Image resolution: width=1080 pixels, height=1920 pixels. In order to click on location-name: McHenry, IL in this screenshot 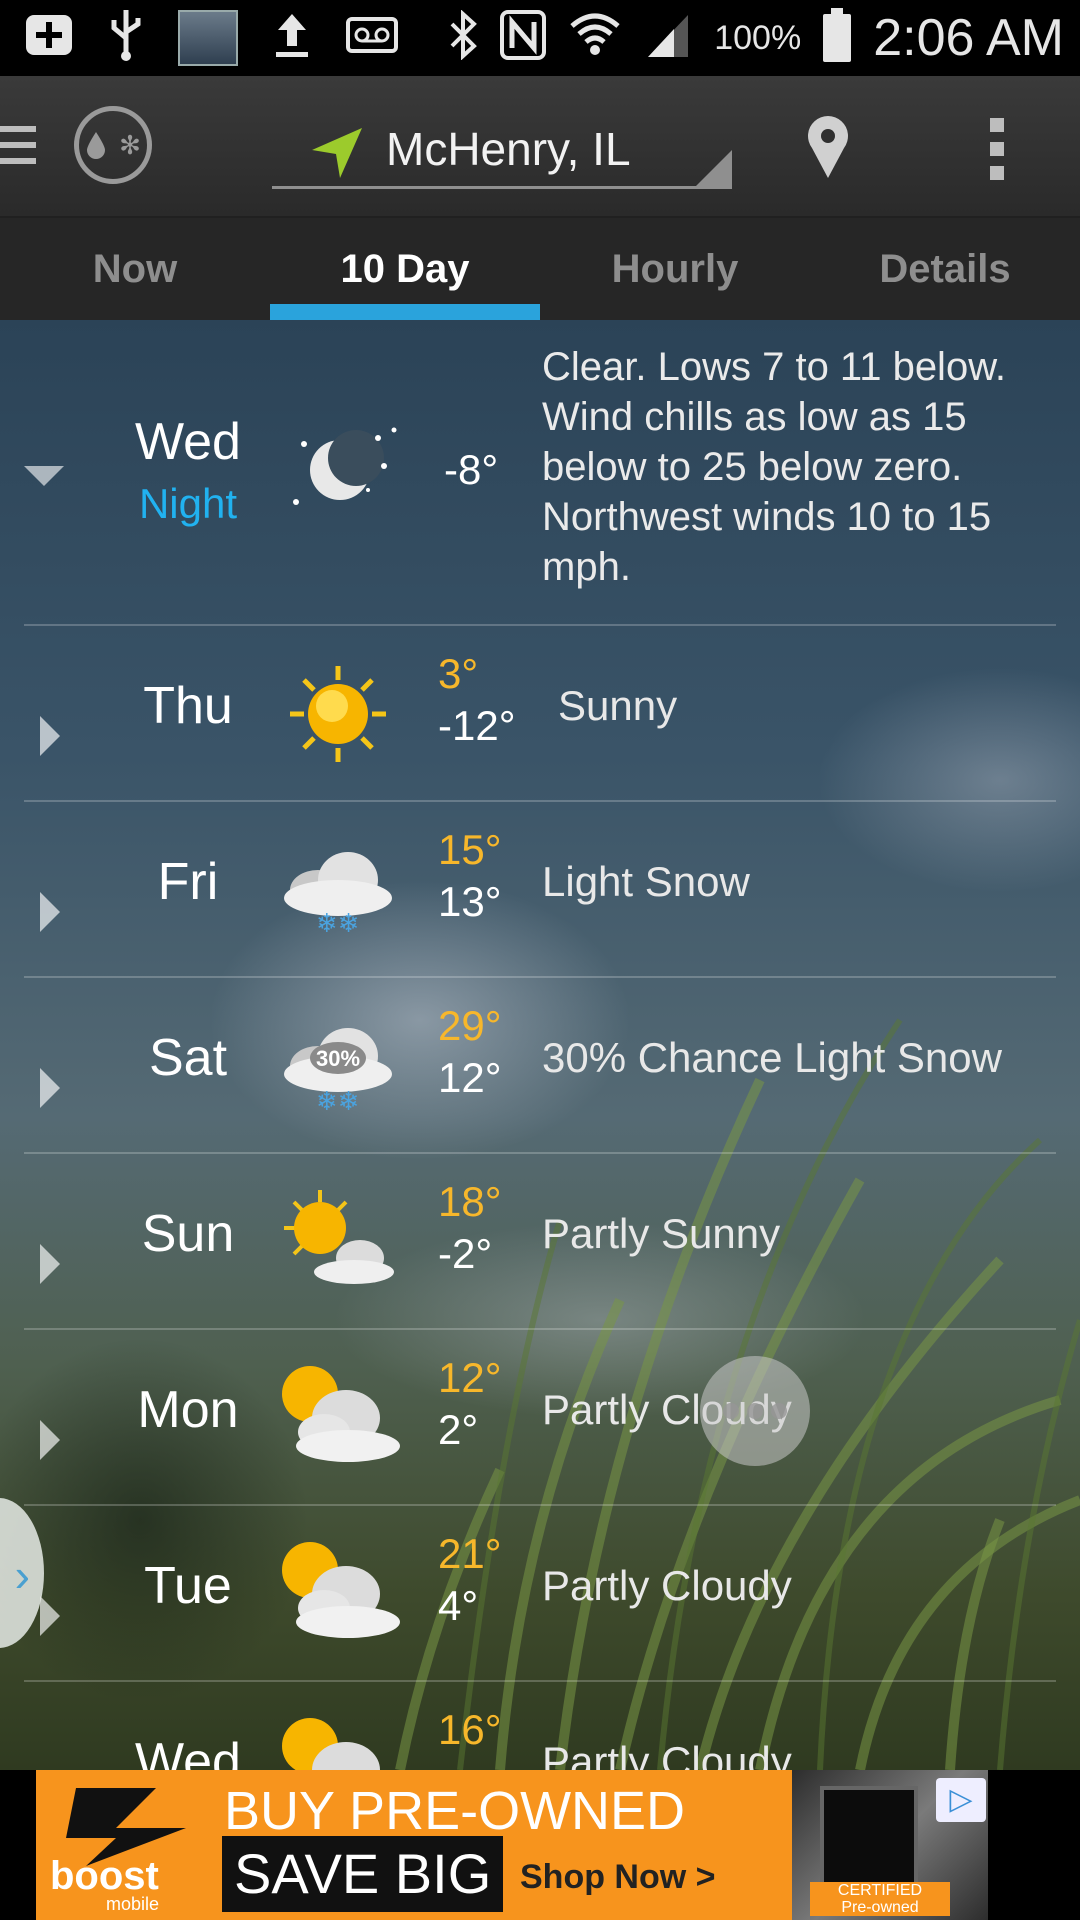, I will do `click(508, 149)`.